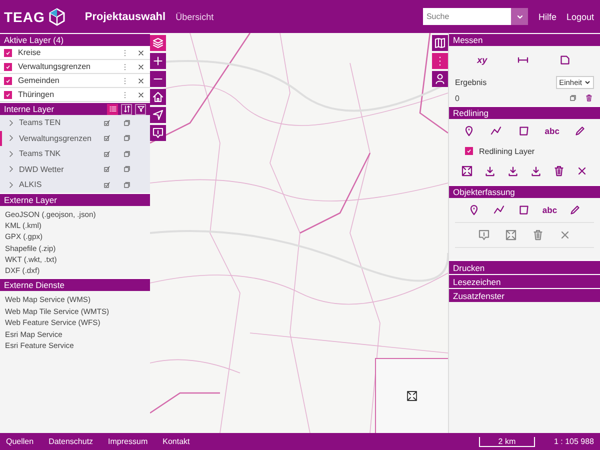 The image size is (600, 450). I want to click on layer-row: Gemeinden, so click(75, 81).